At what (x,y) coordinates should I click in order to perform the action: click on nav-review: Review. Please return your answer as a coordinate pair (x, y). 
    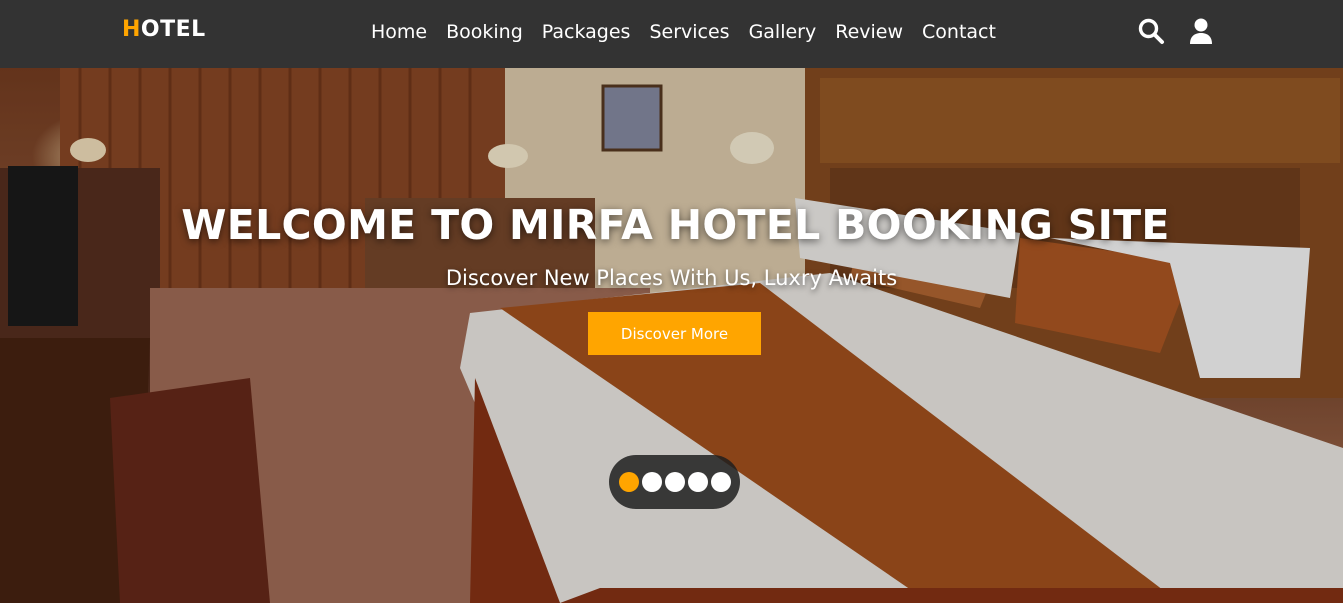
    Looking at the image, I should click on (869, 32).